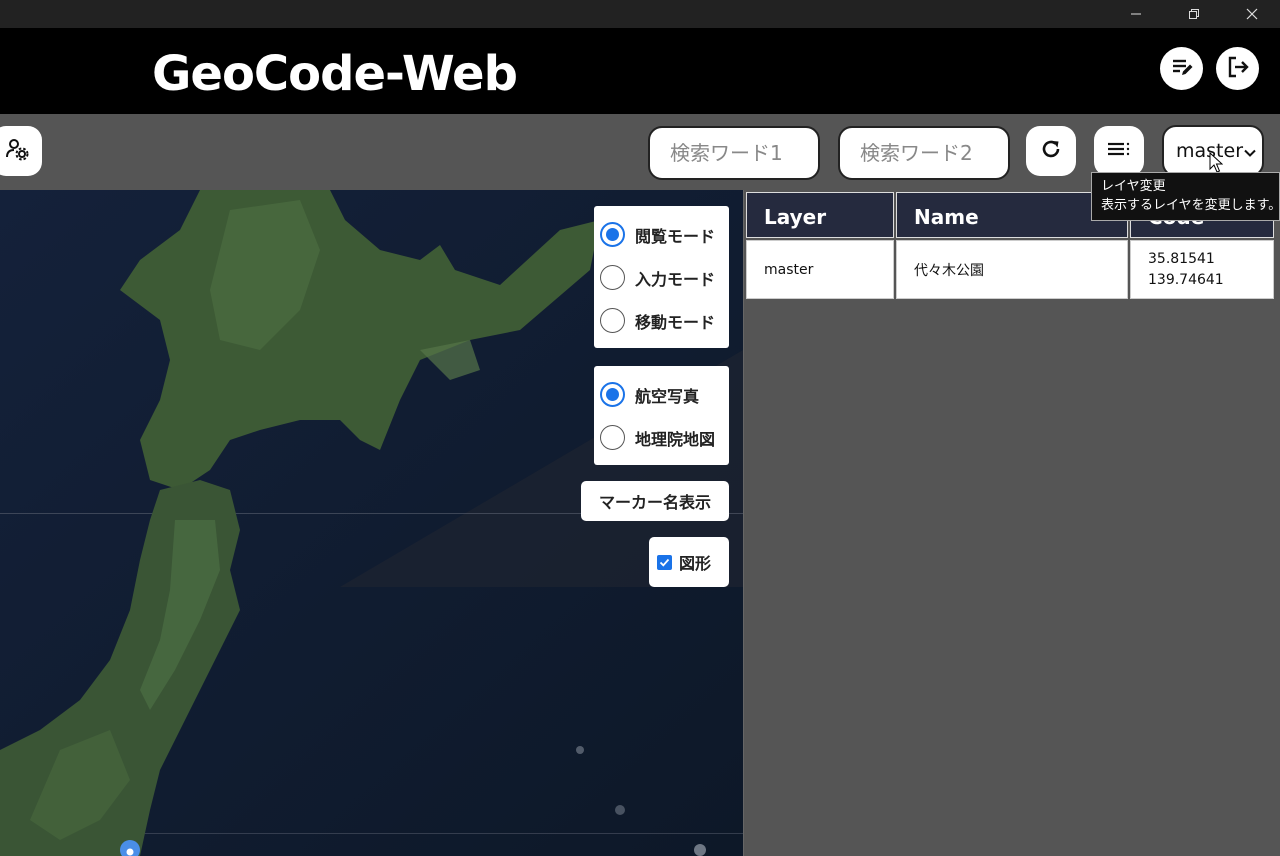  I want to click on tooltip-title: レイヤ変更, so click(1133, 186).